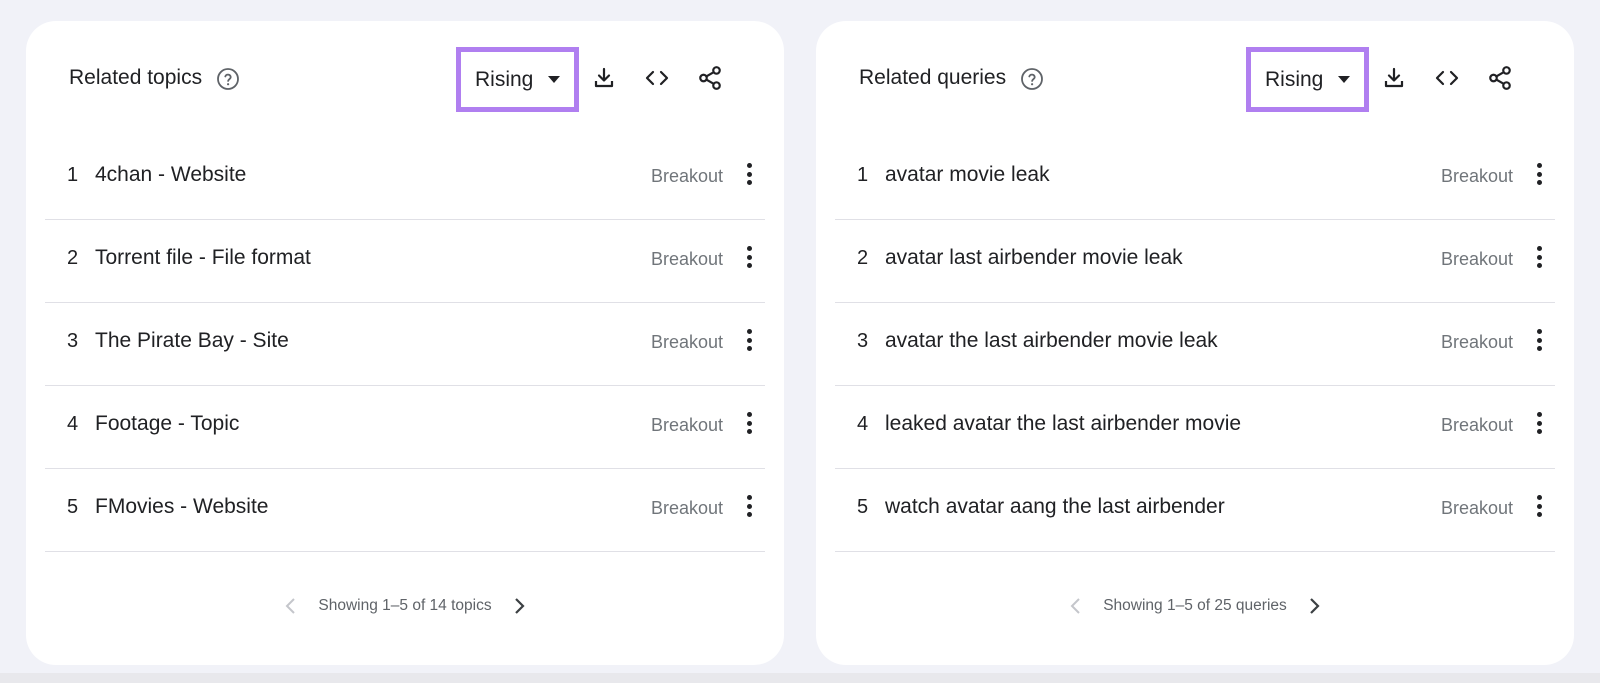 This screenshot has width=1600, height=683. I want to click on card-title-text: Related topics, so click(136, 77).